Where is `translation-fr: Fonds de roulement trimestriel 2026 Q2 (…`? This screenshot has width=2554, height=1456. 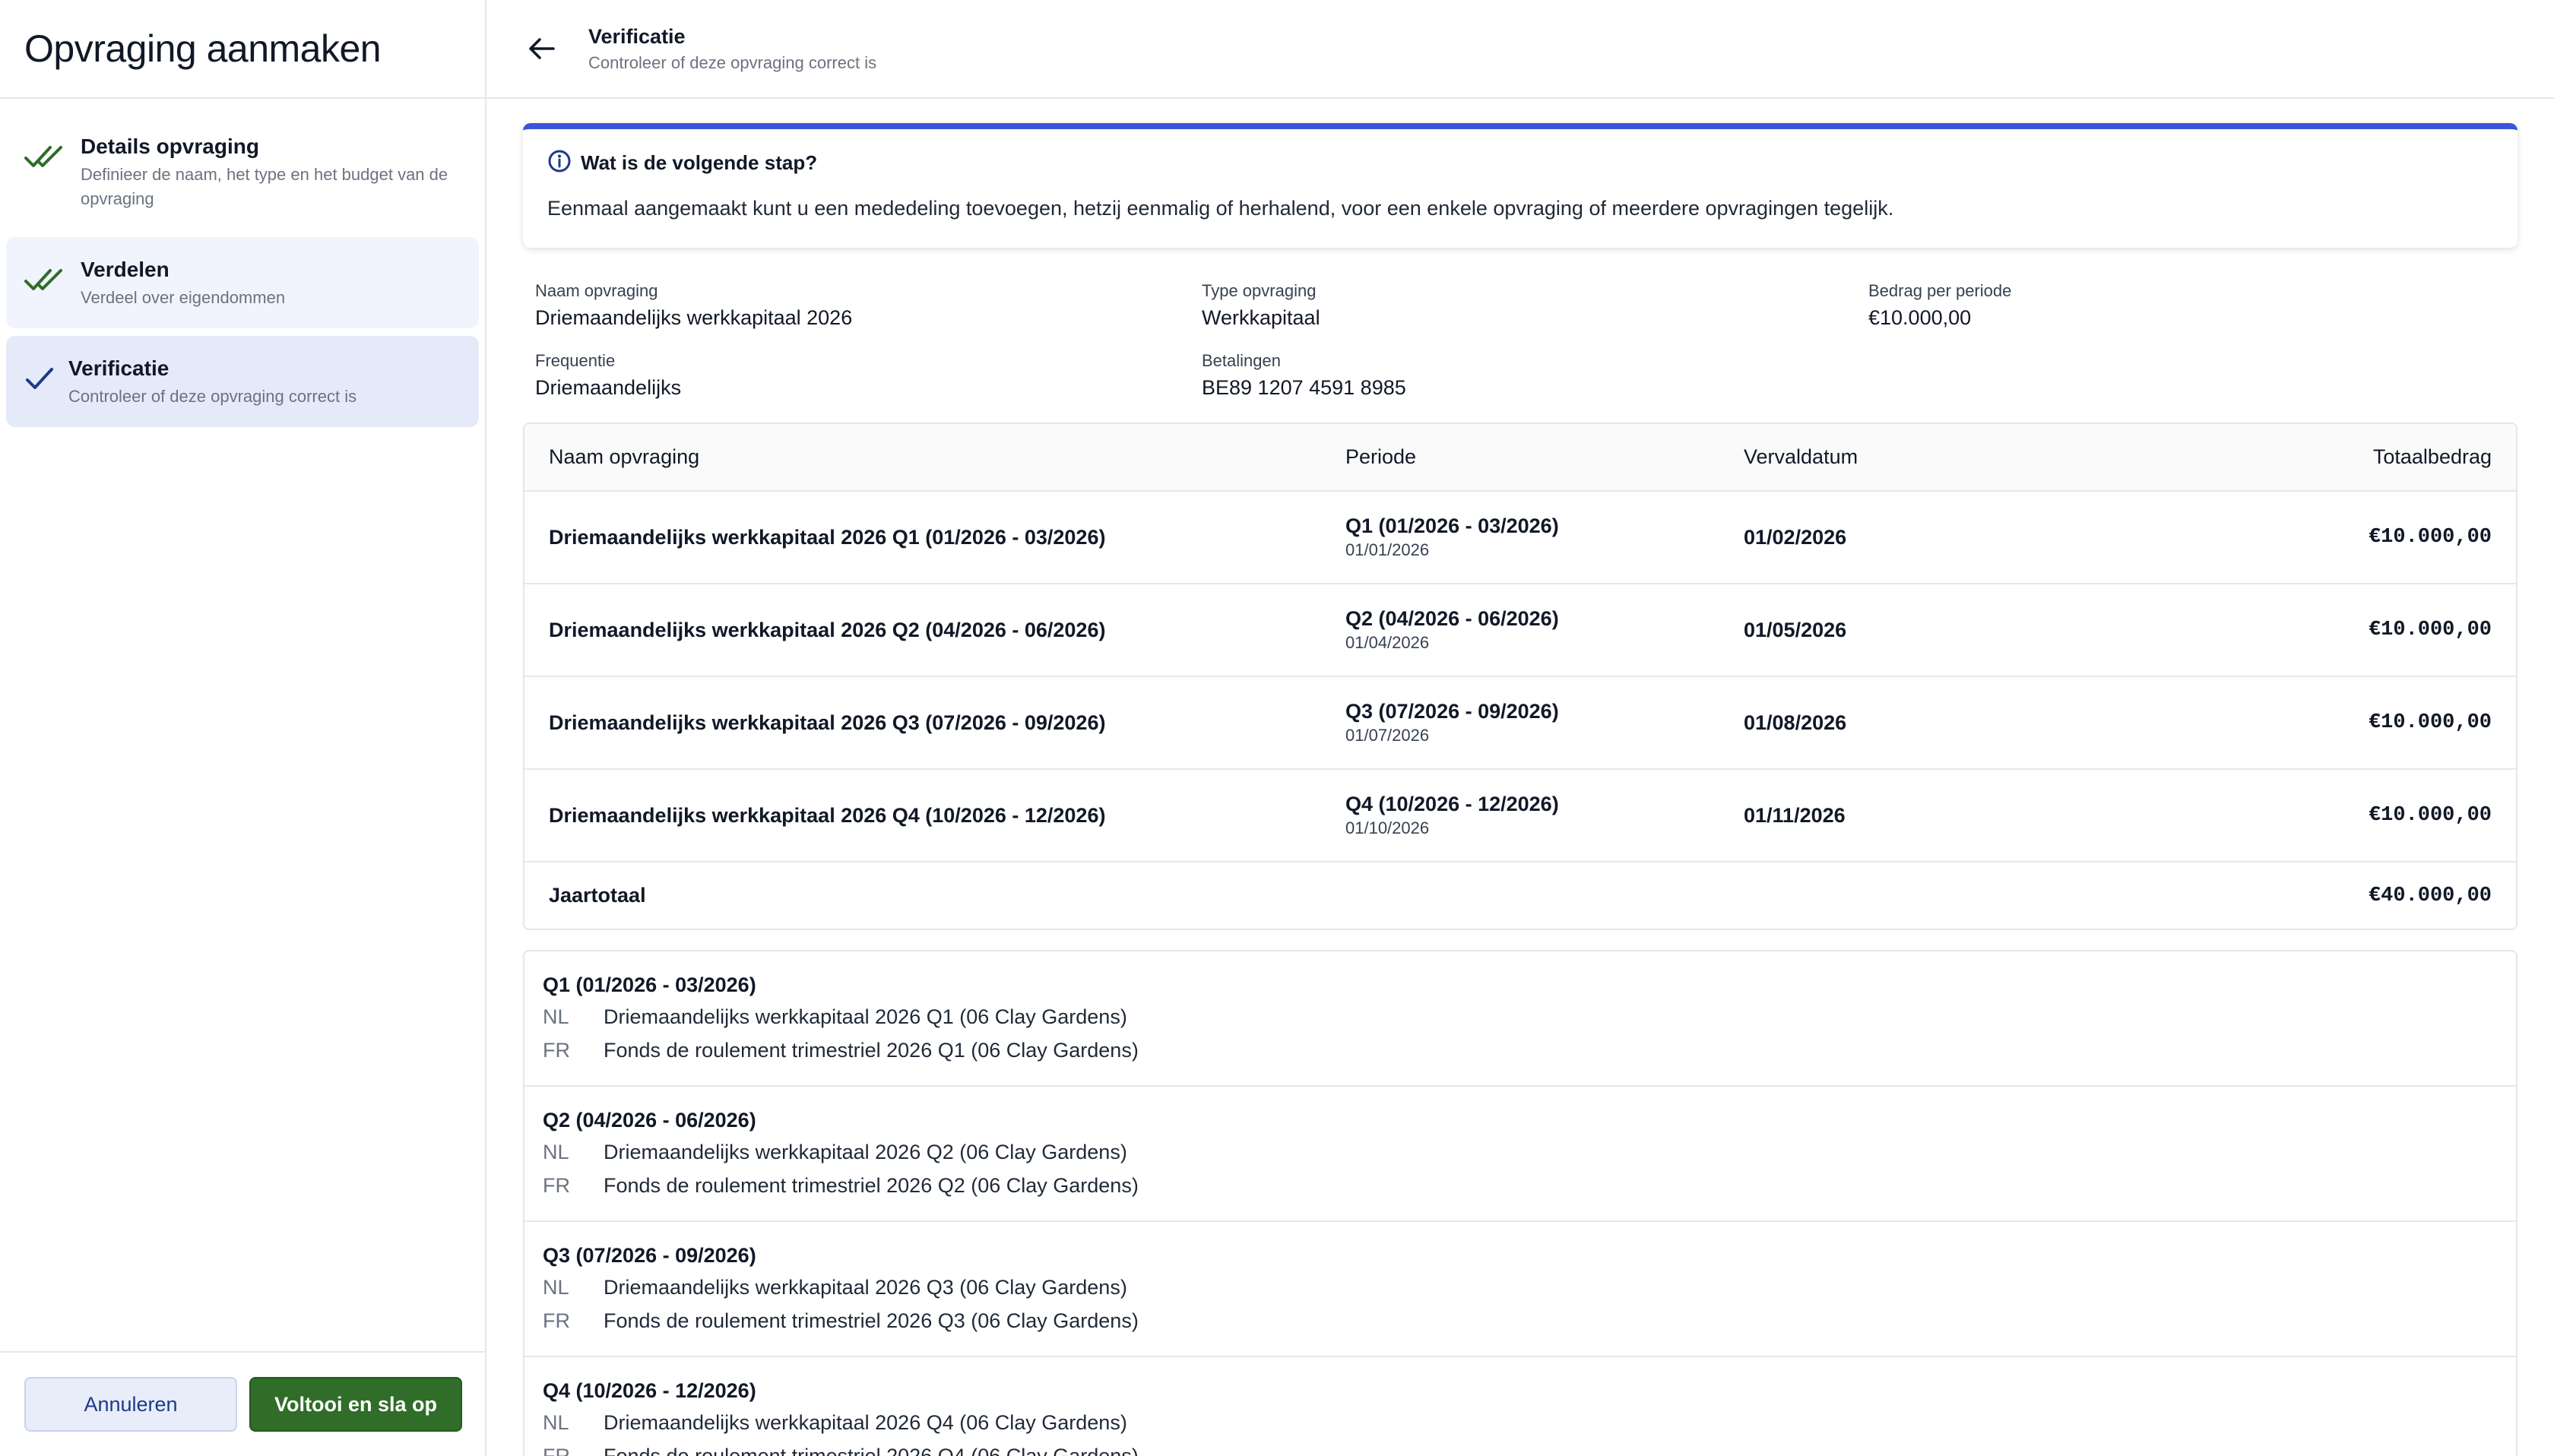
translation-fr: Fonds de roulement trimestriel 2026 Q2 (… is located at coordinates (871, 1185).